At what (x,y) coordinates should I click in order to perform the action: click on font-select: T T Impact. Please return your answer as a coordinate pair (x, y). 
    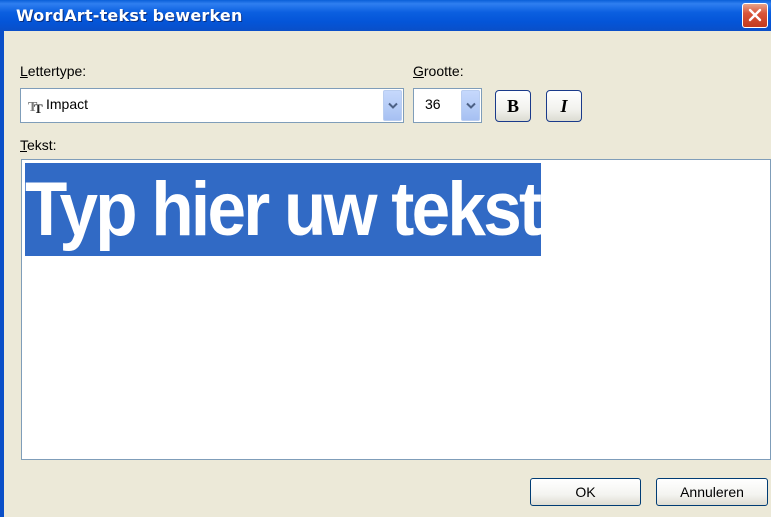
    Looking at the image, I should click on (212, 105).